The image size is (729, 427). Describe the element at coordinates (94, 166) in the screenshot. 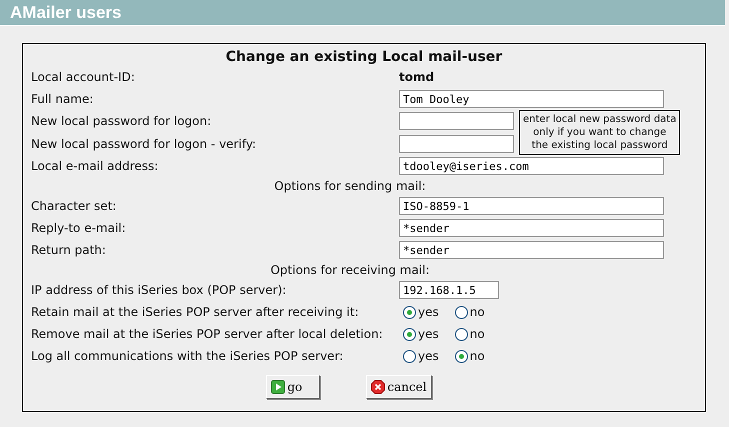

I see `field-label: Local e-mail address:` at that location.